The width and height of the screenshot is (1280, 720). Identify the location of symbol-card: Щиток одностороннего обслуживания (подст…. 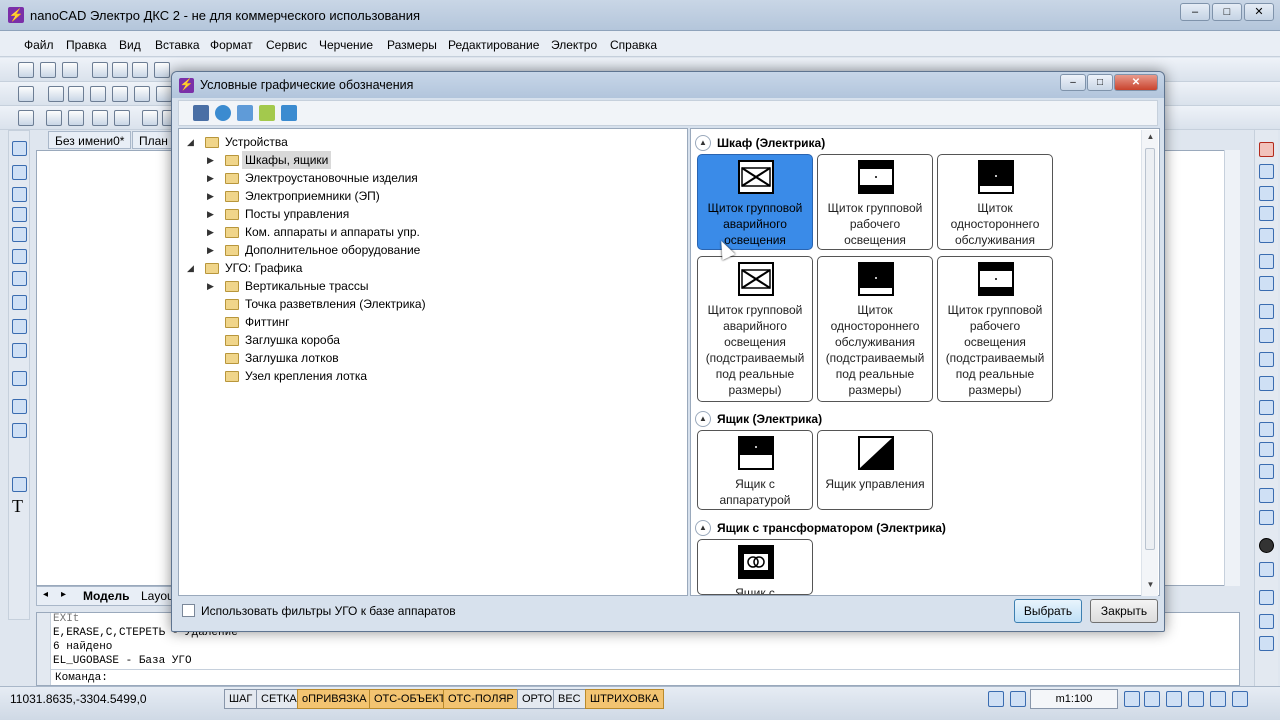
(875, 329).